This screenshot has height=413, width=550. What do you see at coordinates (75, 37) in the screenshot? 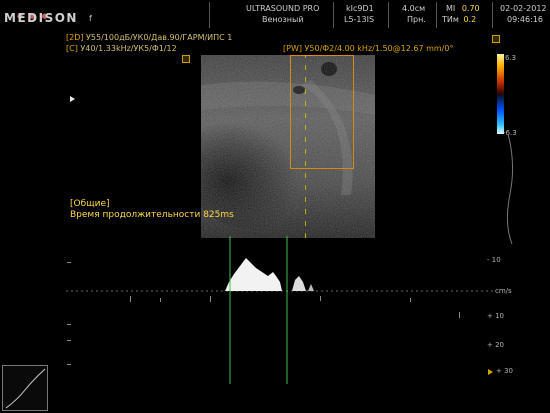
I see `params-2d-tag: [2D]` at bounding box center [75, 37].